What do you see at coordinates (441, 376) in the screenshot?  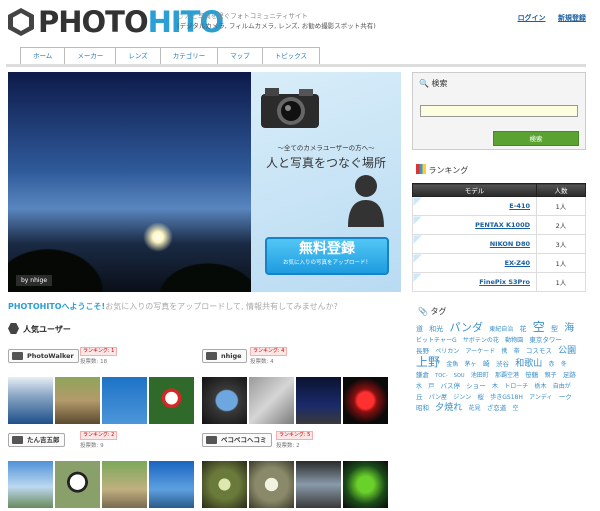 I see `tag-link: TOC-` at bounding box center [441, 376].